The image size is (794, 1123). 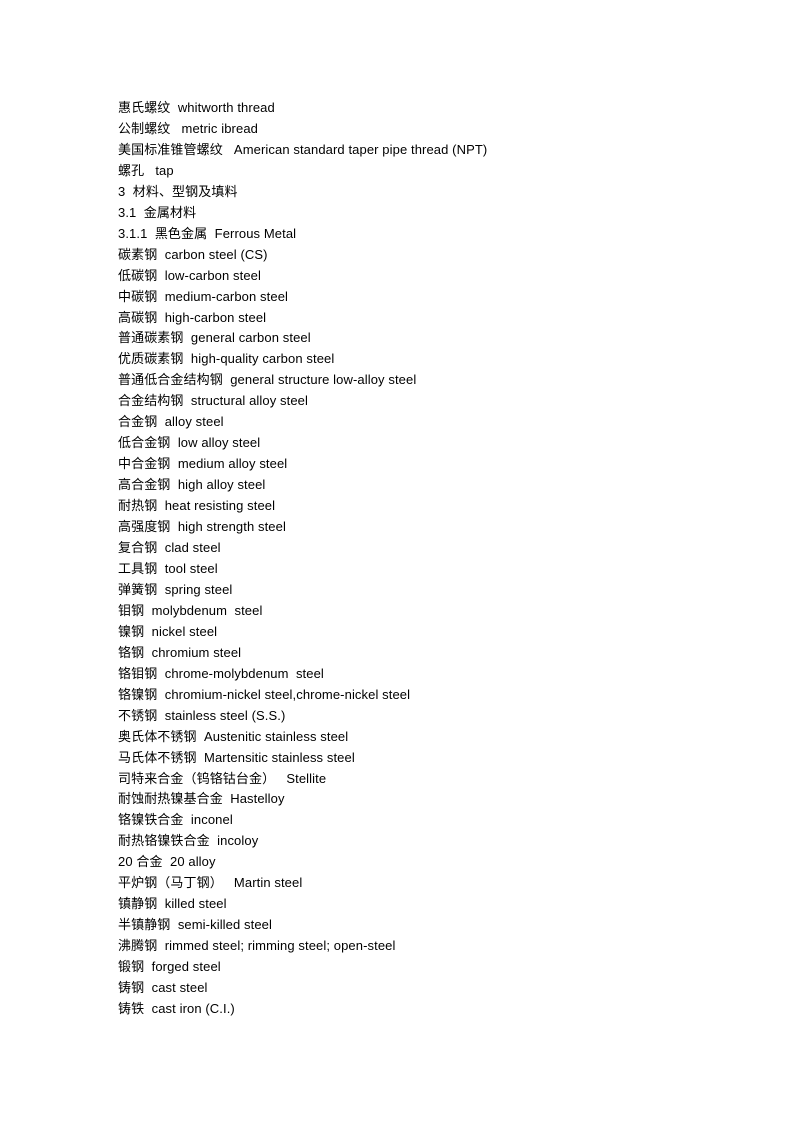 What do you see at coordinates (201, 799) in the screenshot?
I see `text-line: 耐蚀耐热镍基合金 Hastelloy` at bounding box center [201, 799].